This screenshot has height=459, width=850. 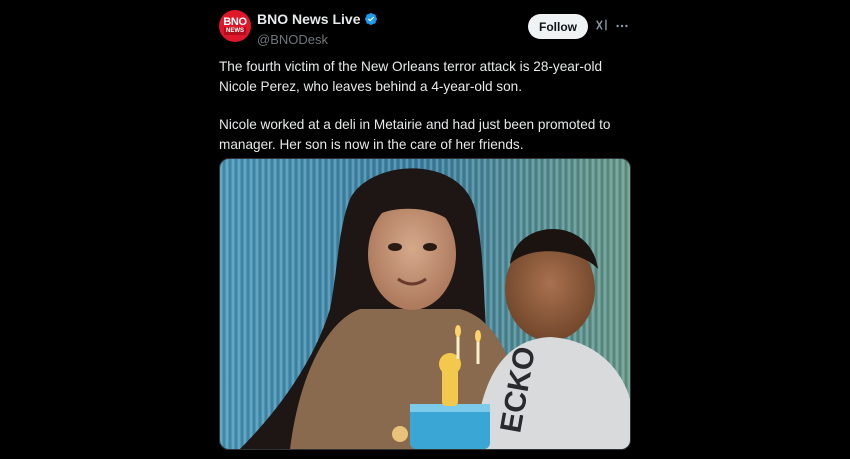 I want to click on verified-badge-icon, so click(x=371, y=19).